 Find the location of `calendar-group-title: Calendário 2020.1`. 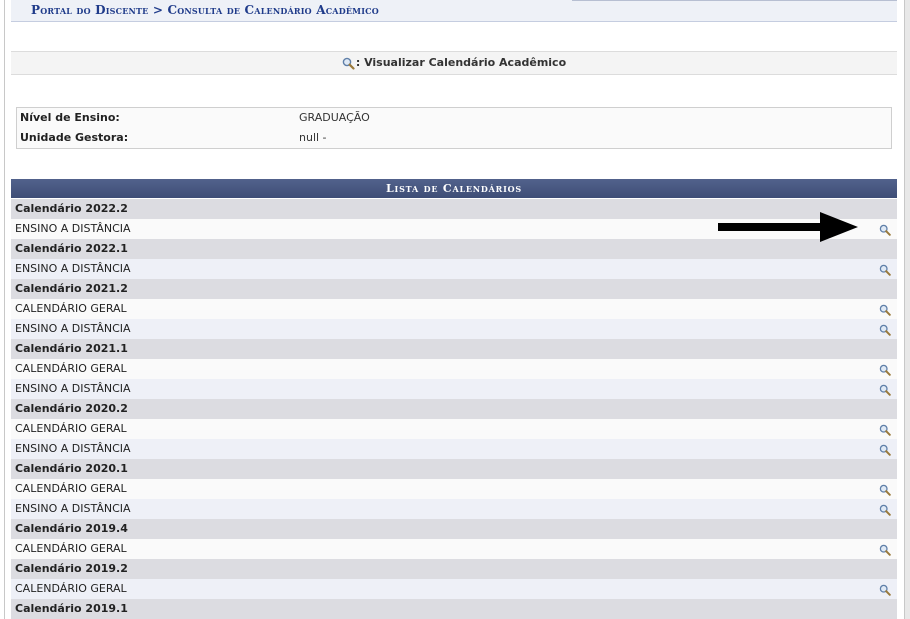

calendar-group-title: Calendário 2020.1 is located at coordinates (71, 468).